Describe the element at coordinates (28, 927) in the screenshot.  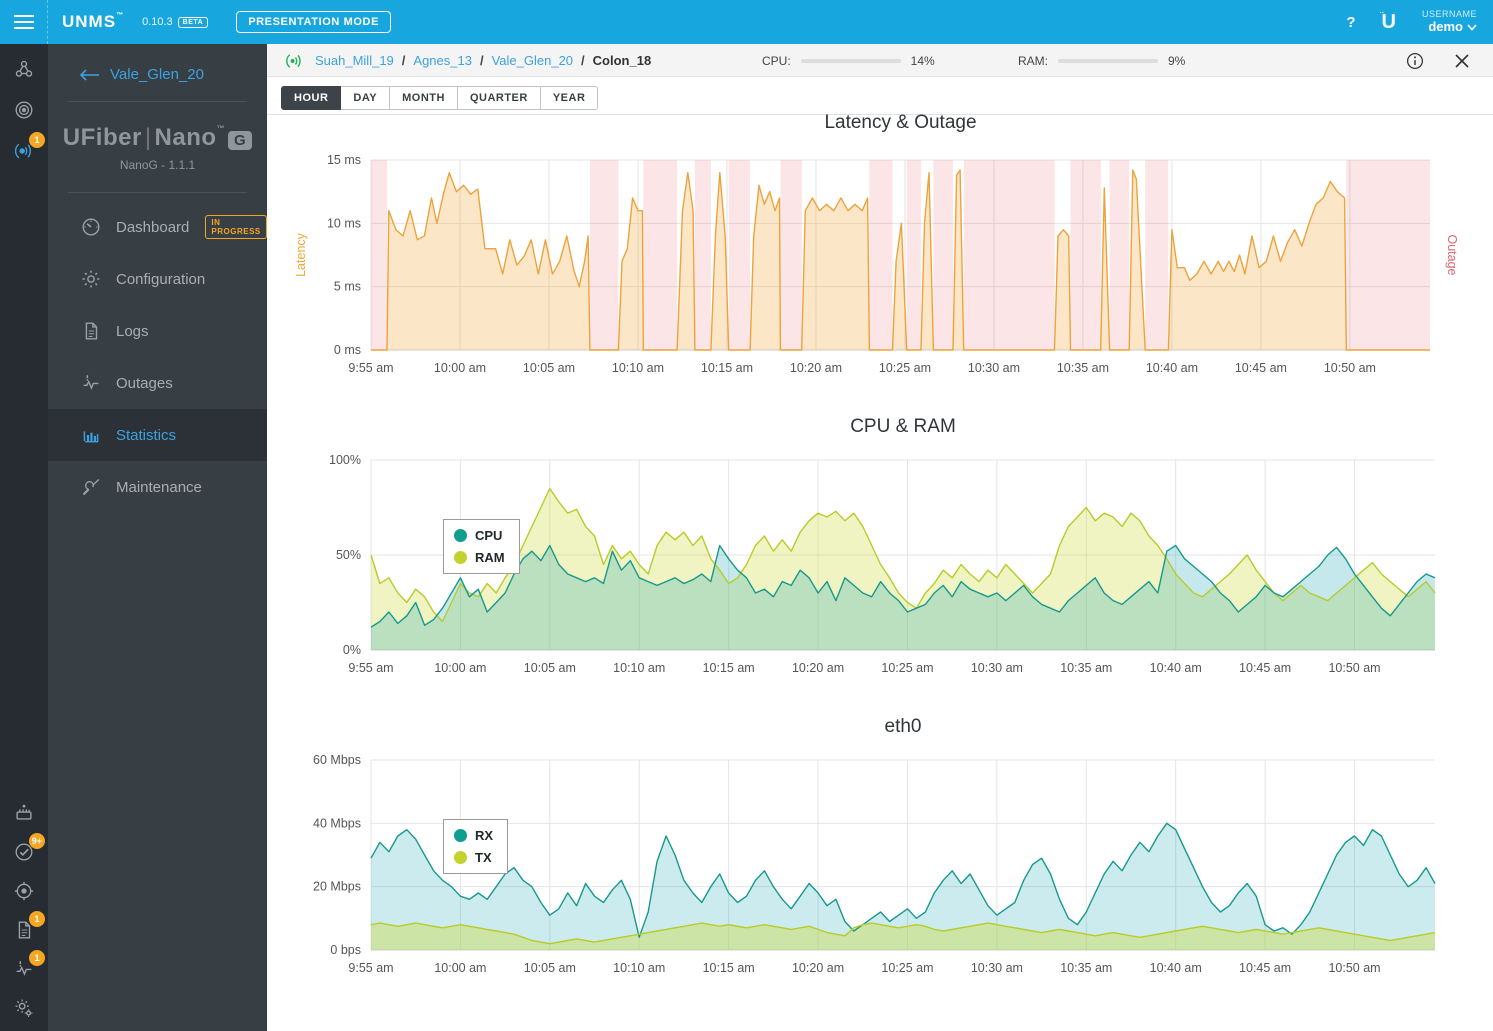
I see `rail-logs-icon: 1` at that location.